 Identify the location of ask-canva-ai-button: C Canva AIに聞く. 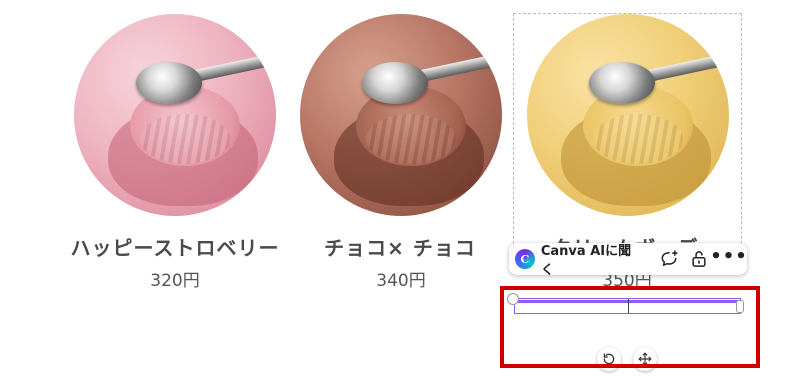
(583, 261).